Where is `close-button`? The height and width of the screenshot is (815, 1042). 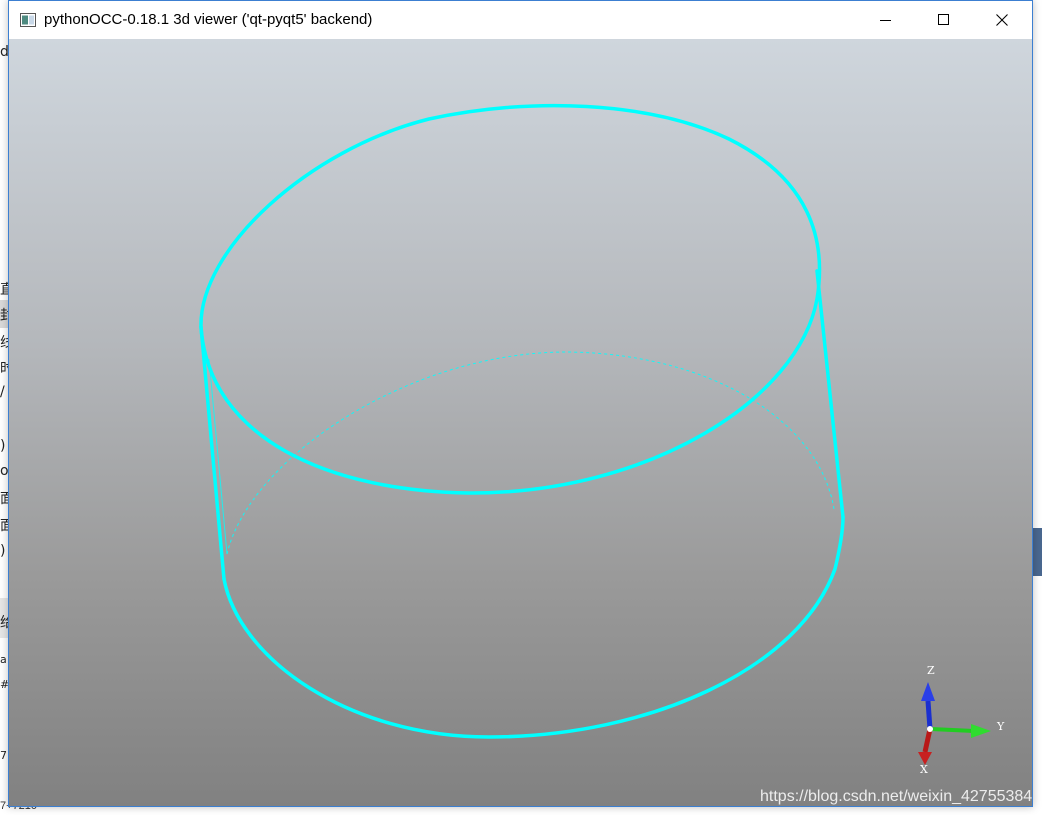 close-button is located at coordinates (1002, 20).